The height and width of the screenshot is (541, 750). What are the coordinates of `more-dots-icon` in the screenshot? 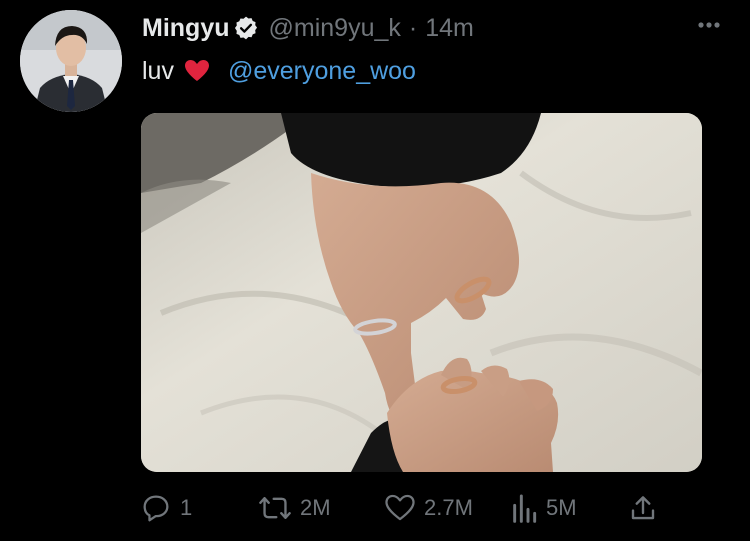 It's located at (709, 25).